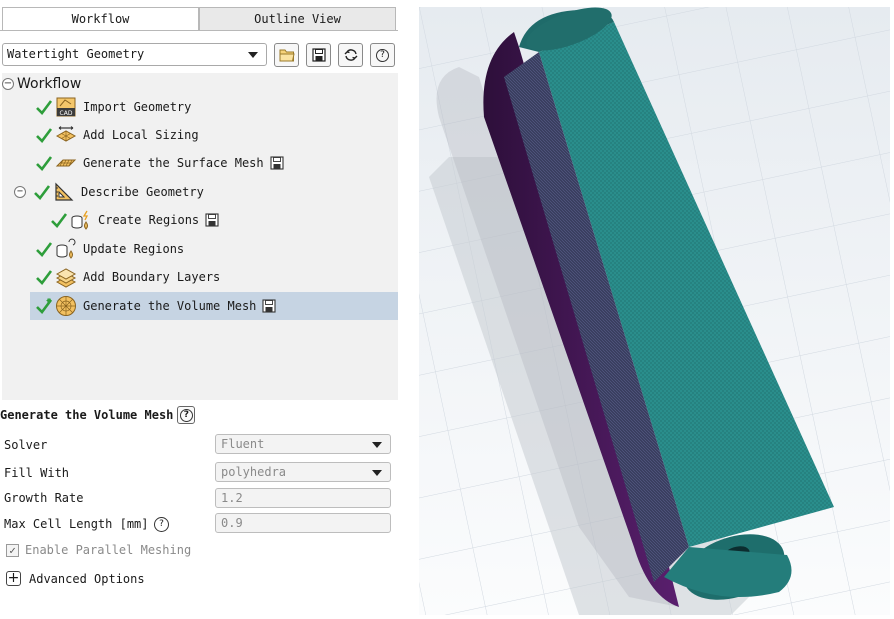 The height and width of the screenshot is (619, 894). I want to click on solver-value: Fluent, so click(243, 444).